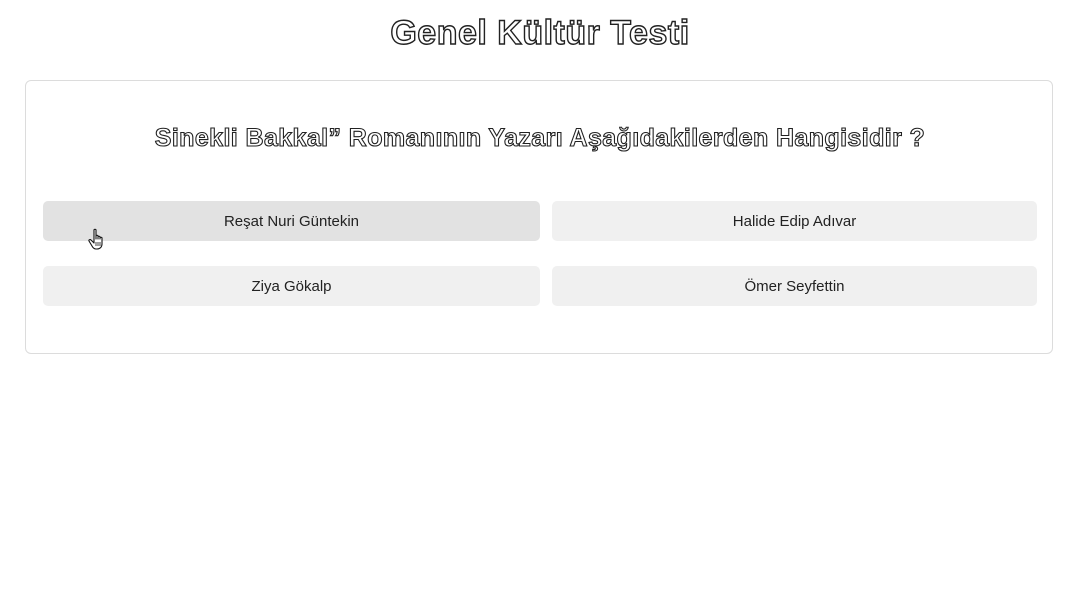 The image size is (1080, 608). What do you see at coordinates (291, 286) in the screenshot?
I see `answer-button-3: Ziya Gökalp` at bounding box center [291, 286].